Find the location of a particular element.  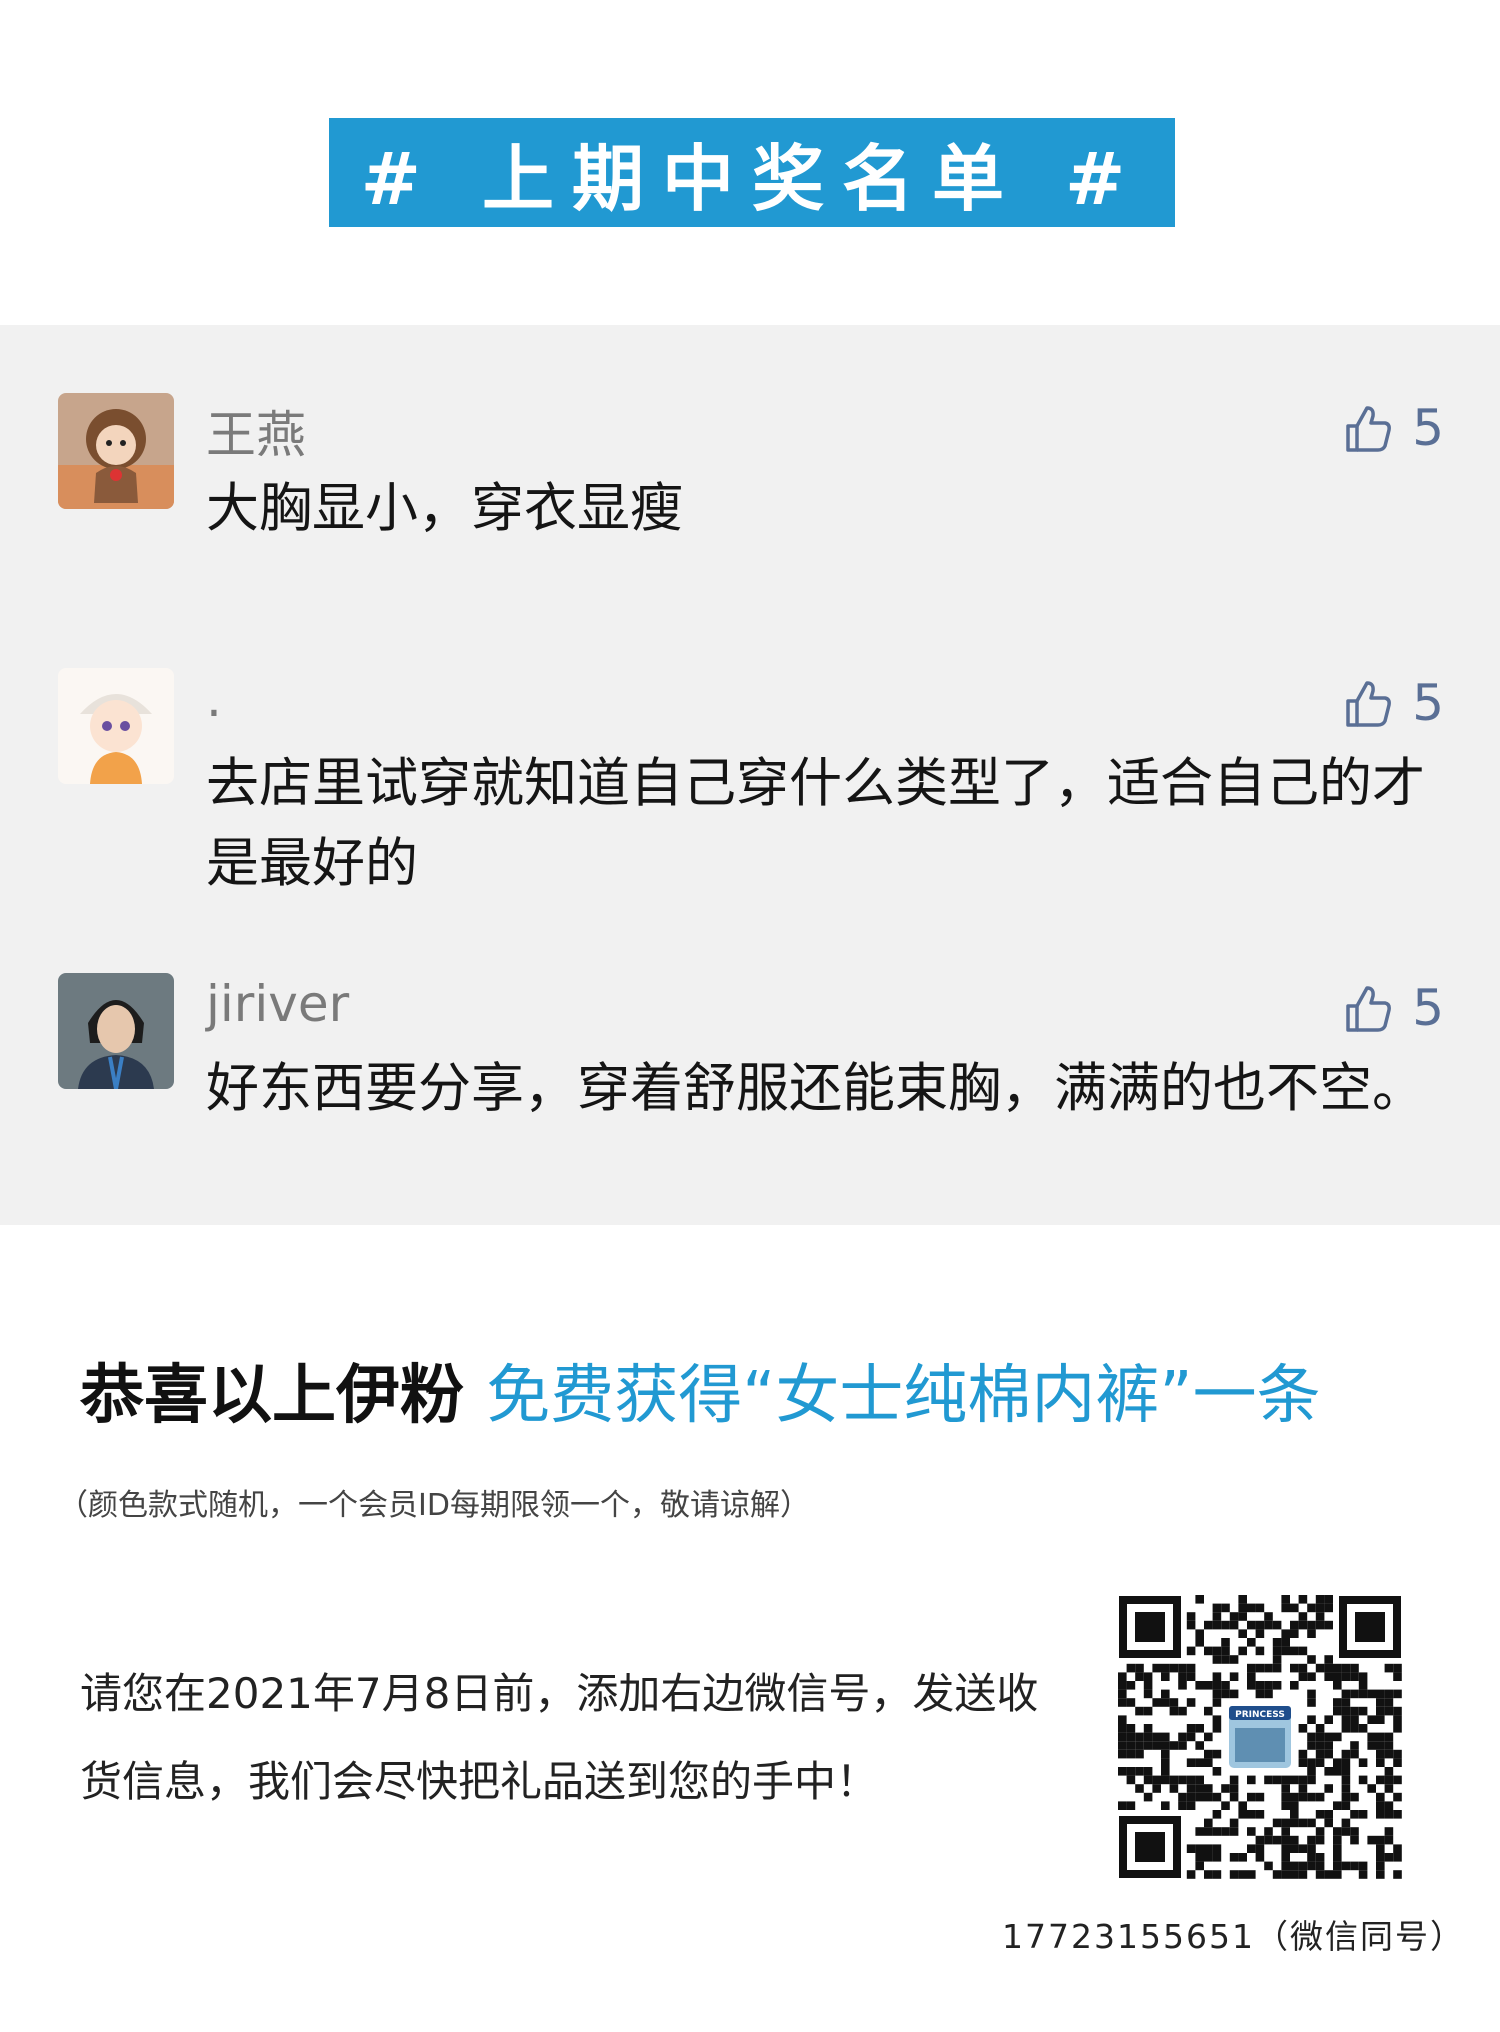

like-count: 5 is located at coordinates (1428, 428).